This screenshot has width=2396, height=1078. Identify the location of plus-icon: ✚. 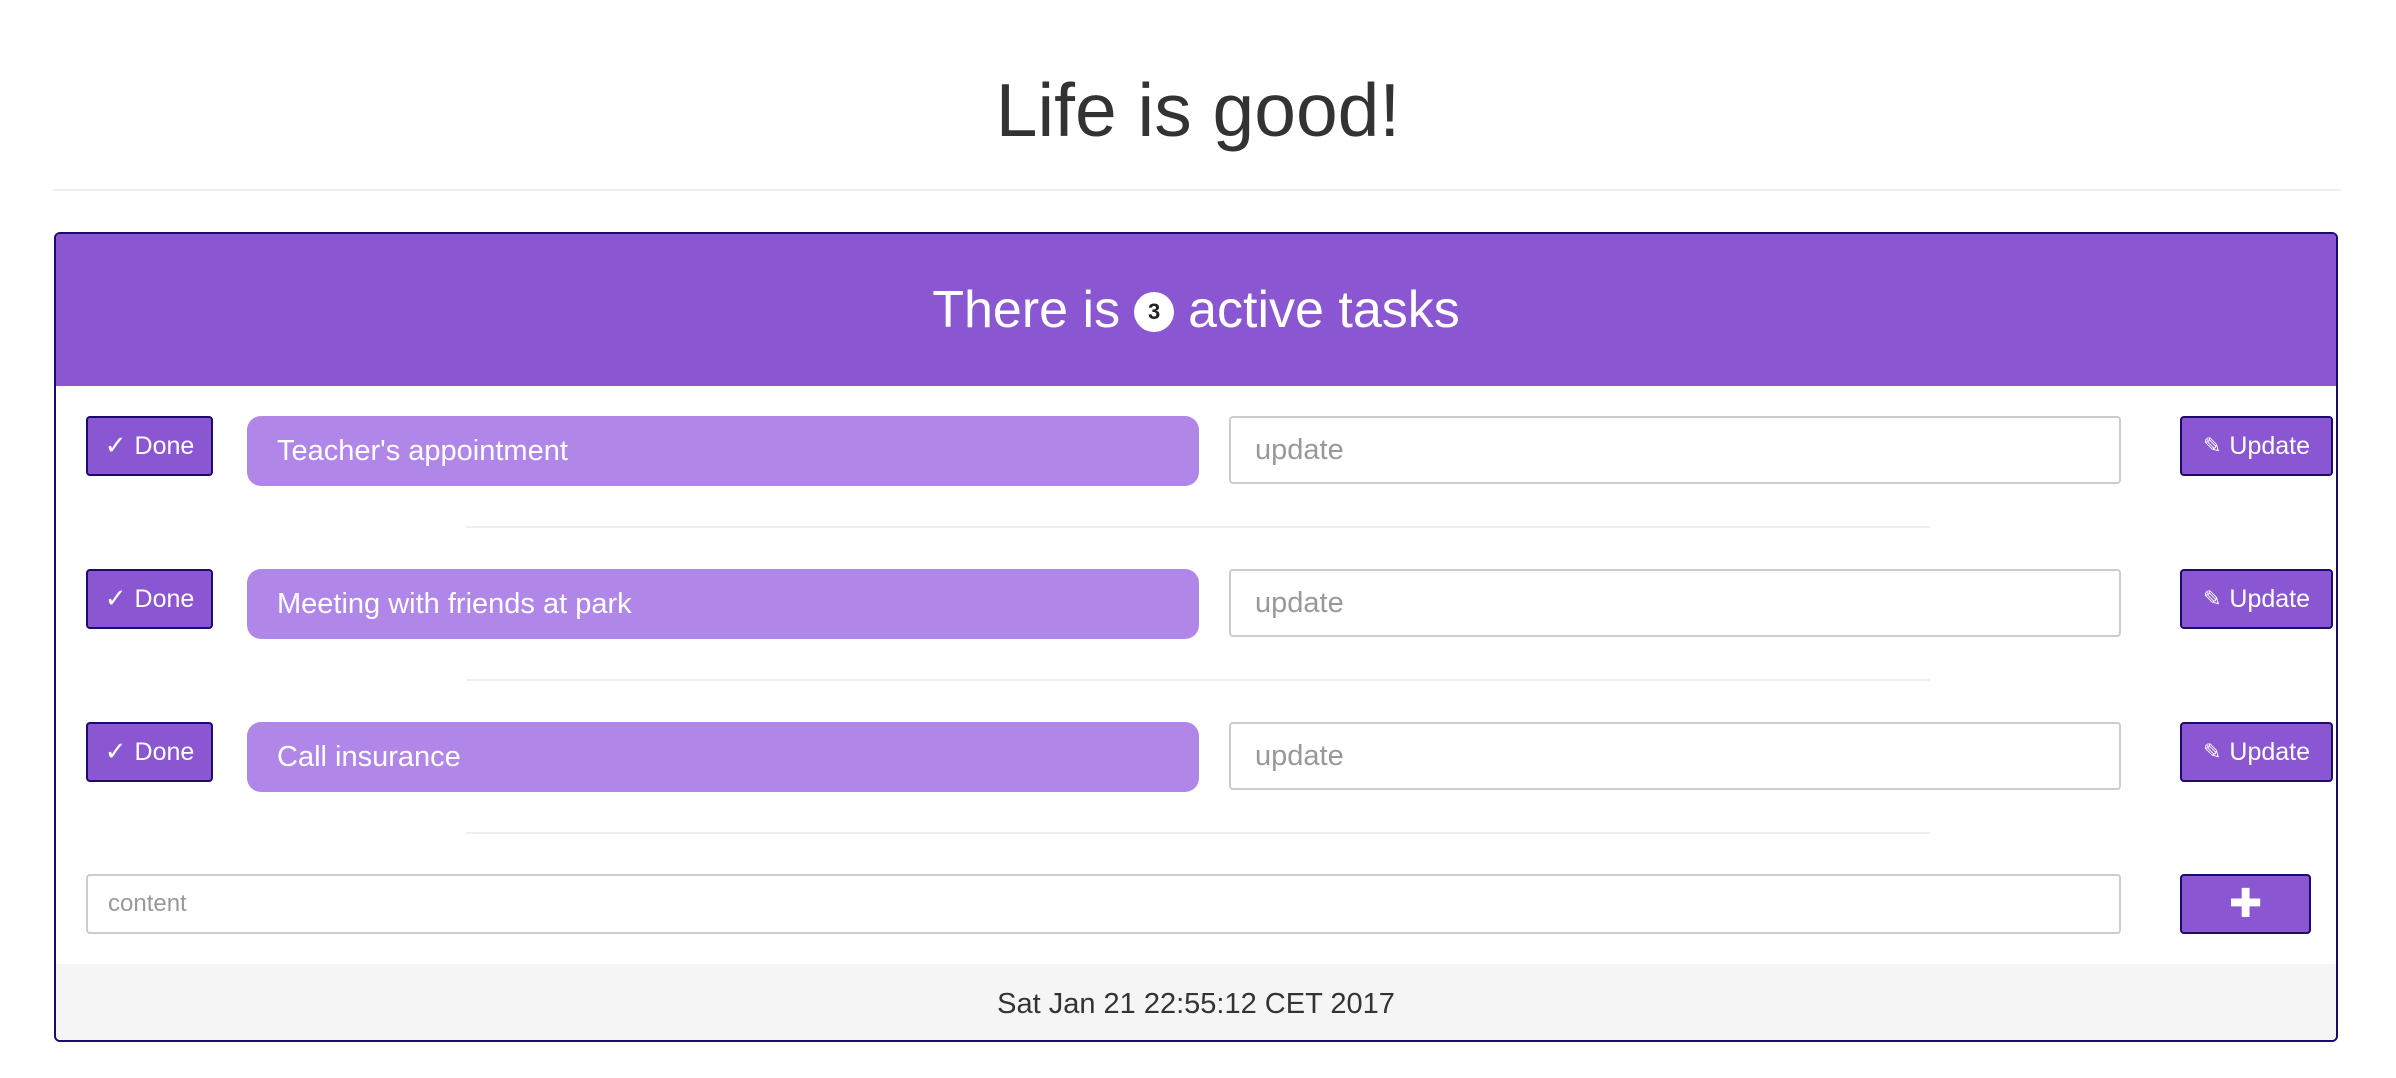
(2245, 904).